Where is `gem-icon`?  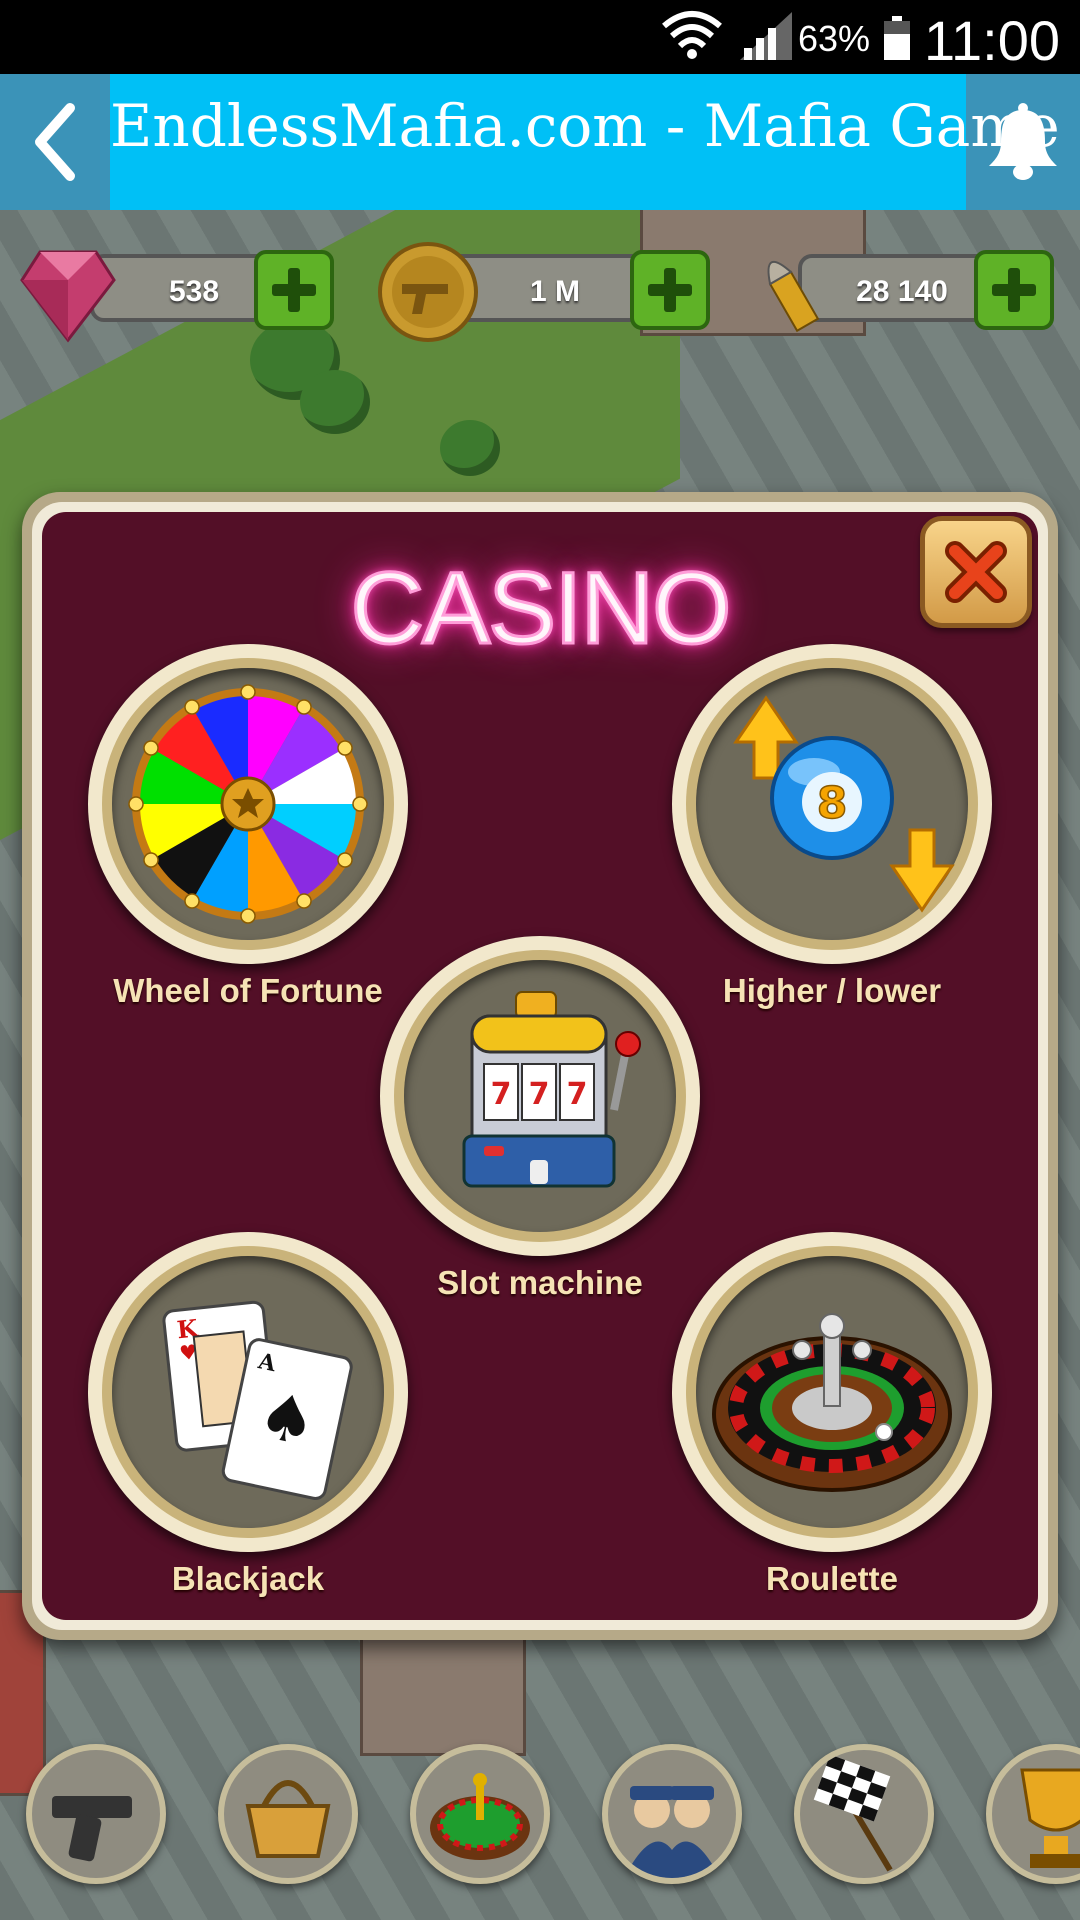 gem-icon is located at coordinates (68, 296).